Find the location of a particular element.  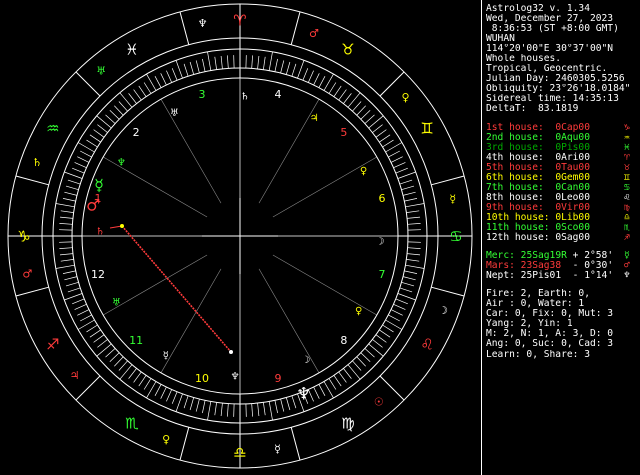

aspect-start-dot is located at coordinates (122, 226).